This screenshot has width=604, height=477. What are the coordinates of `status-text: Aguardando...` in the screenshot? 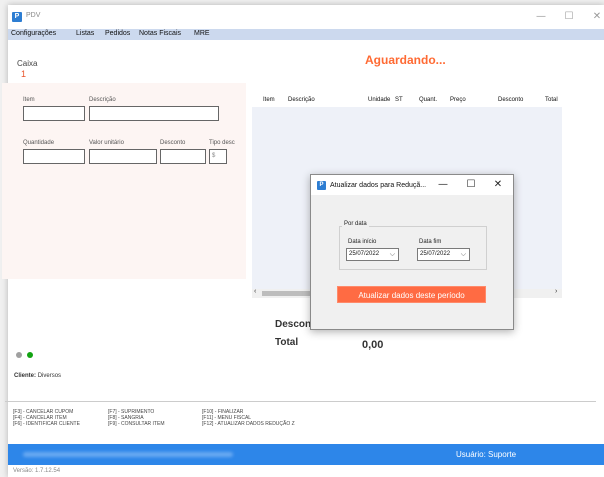 It's located at (405, 60).